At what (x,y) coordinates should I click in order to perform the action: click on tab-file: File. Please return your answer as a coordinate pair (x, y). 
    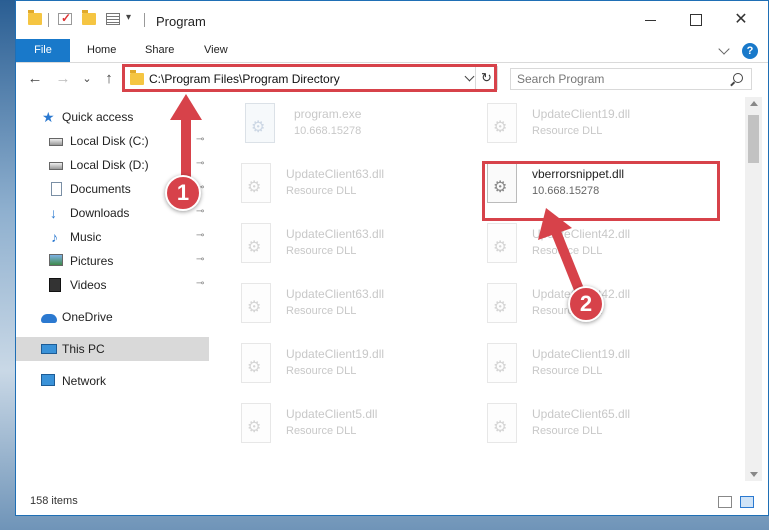
    Looking at the image, I should click on (43, 50).